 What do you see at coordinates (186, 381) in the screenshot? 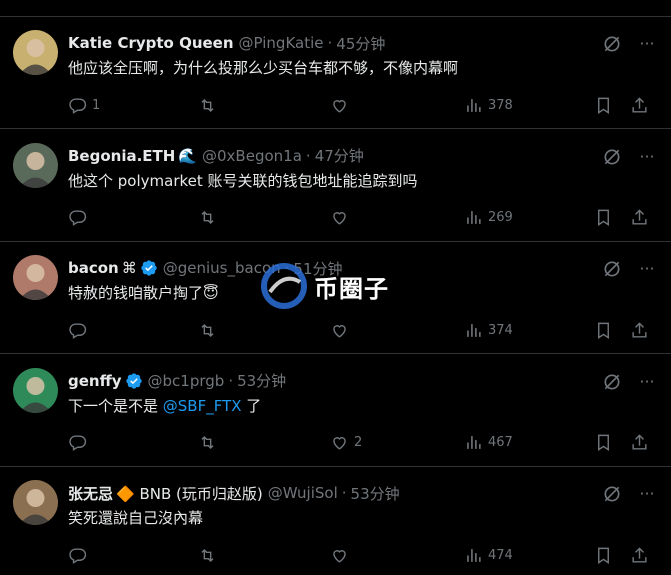
I see `user-handle: @bc1prgb` at bounding box center [186, 381].